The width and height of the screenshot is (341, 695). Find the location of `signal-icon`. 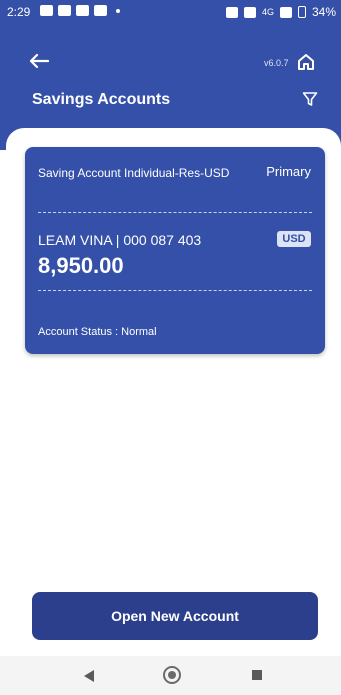

signal-icon is located at coordinates (285, 12).